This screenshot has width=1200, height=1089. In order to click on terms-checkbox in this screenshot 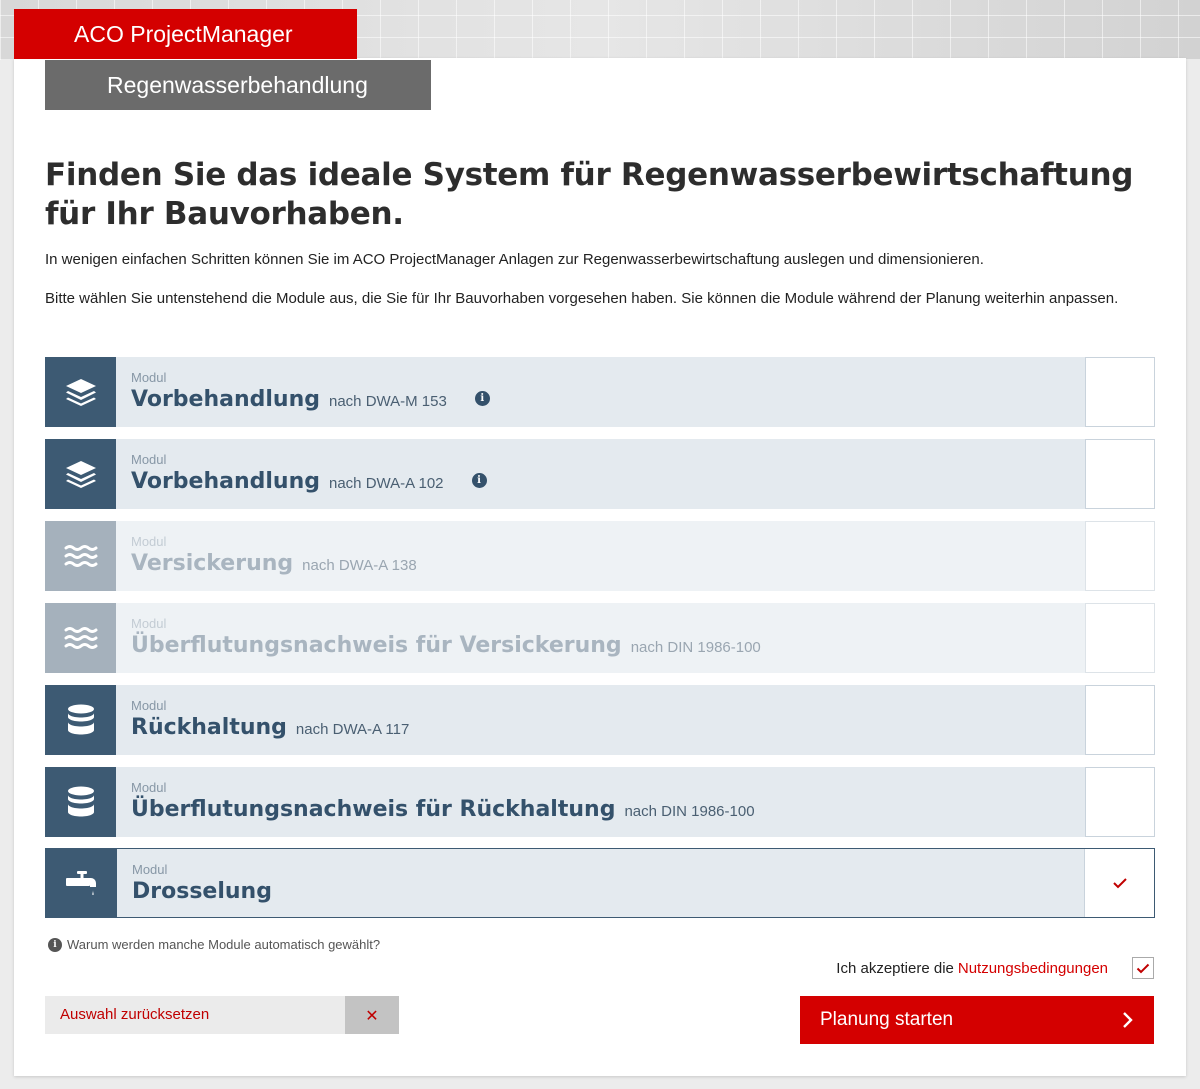, I will do `click(1143, 968)`.